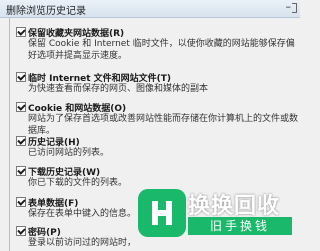 The width and height of the screenshot is (320, 251). Describe the element at coordinates (21, 171) in the screenshot. I see `checkbox-download-history` at that location.